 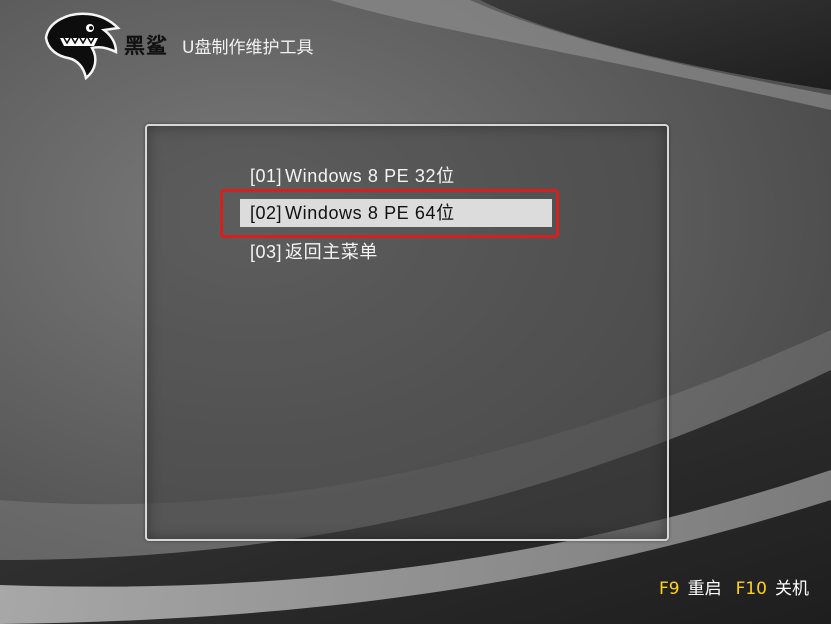 I want to click on menu-item-label: Windows 8 PE 32位, so click(x=370, y=176).